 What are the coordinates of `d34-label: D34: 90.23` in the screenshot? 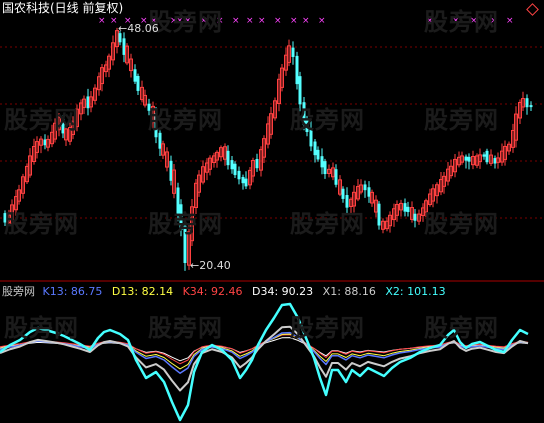 It's located at (282, 291).